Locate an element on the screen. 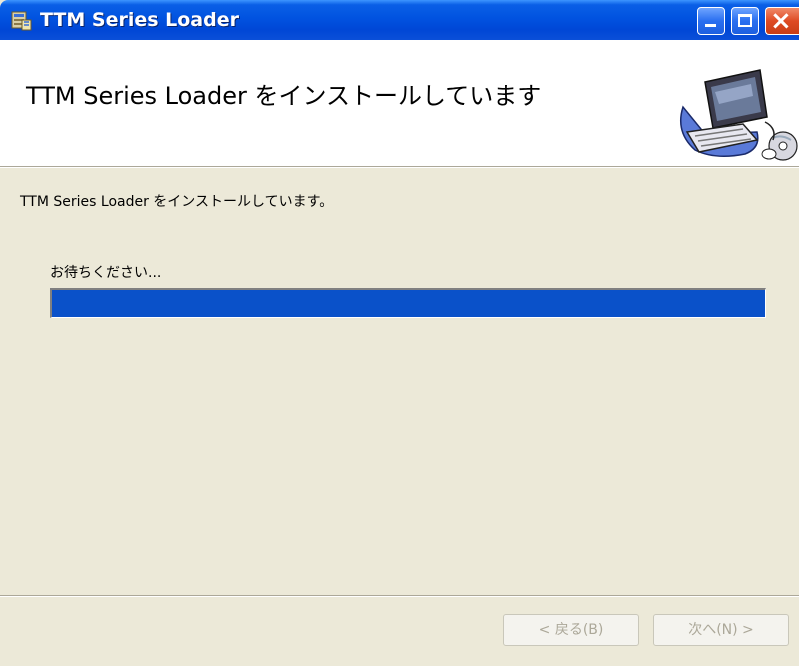  progress-fill is located at coordinates (408, 303).